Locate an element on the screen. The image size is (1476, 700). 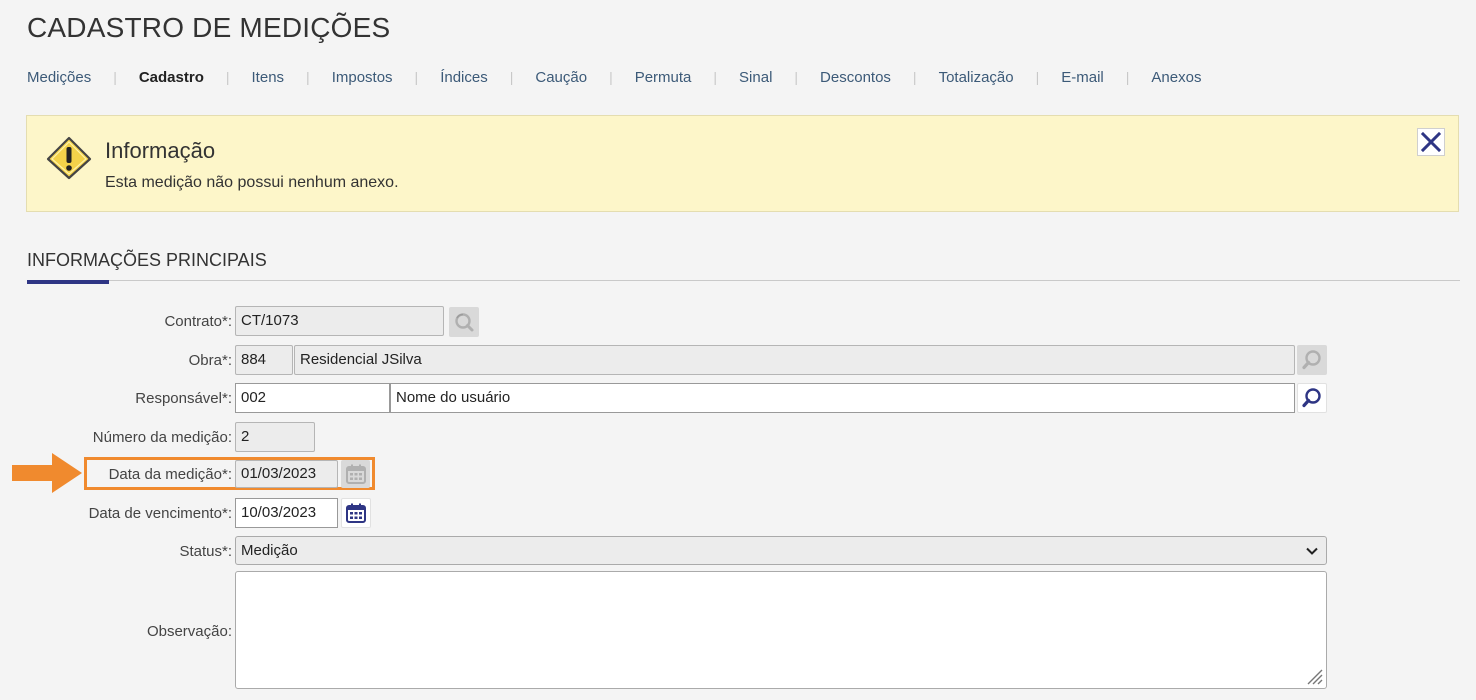
alert-title: Informação is located at coordinates (160, 150).